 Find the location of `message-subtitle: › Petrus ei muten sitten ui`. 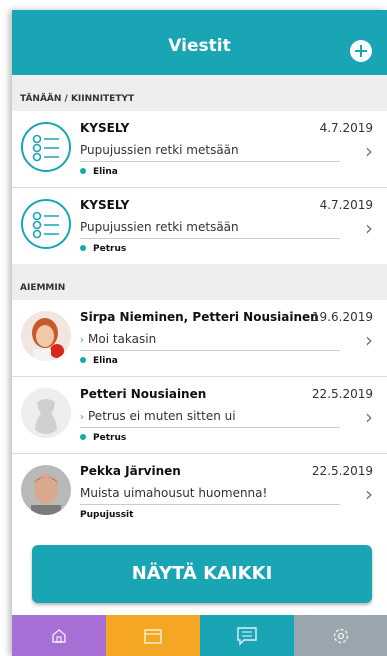

message-subtitle: › Petrus ei muten sitten ui is located at coordinates (158, 416).